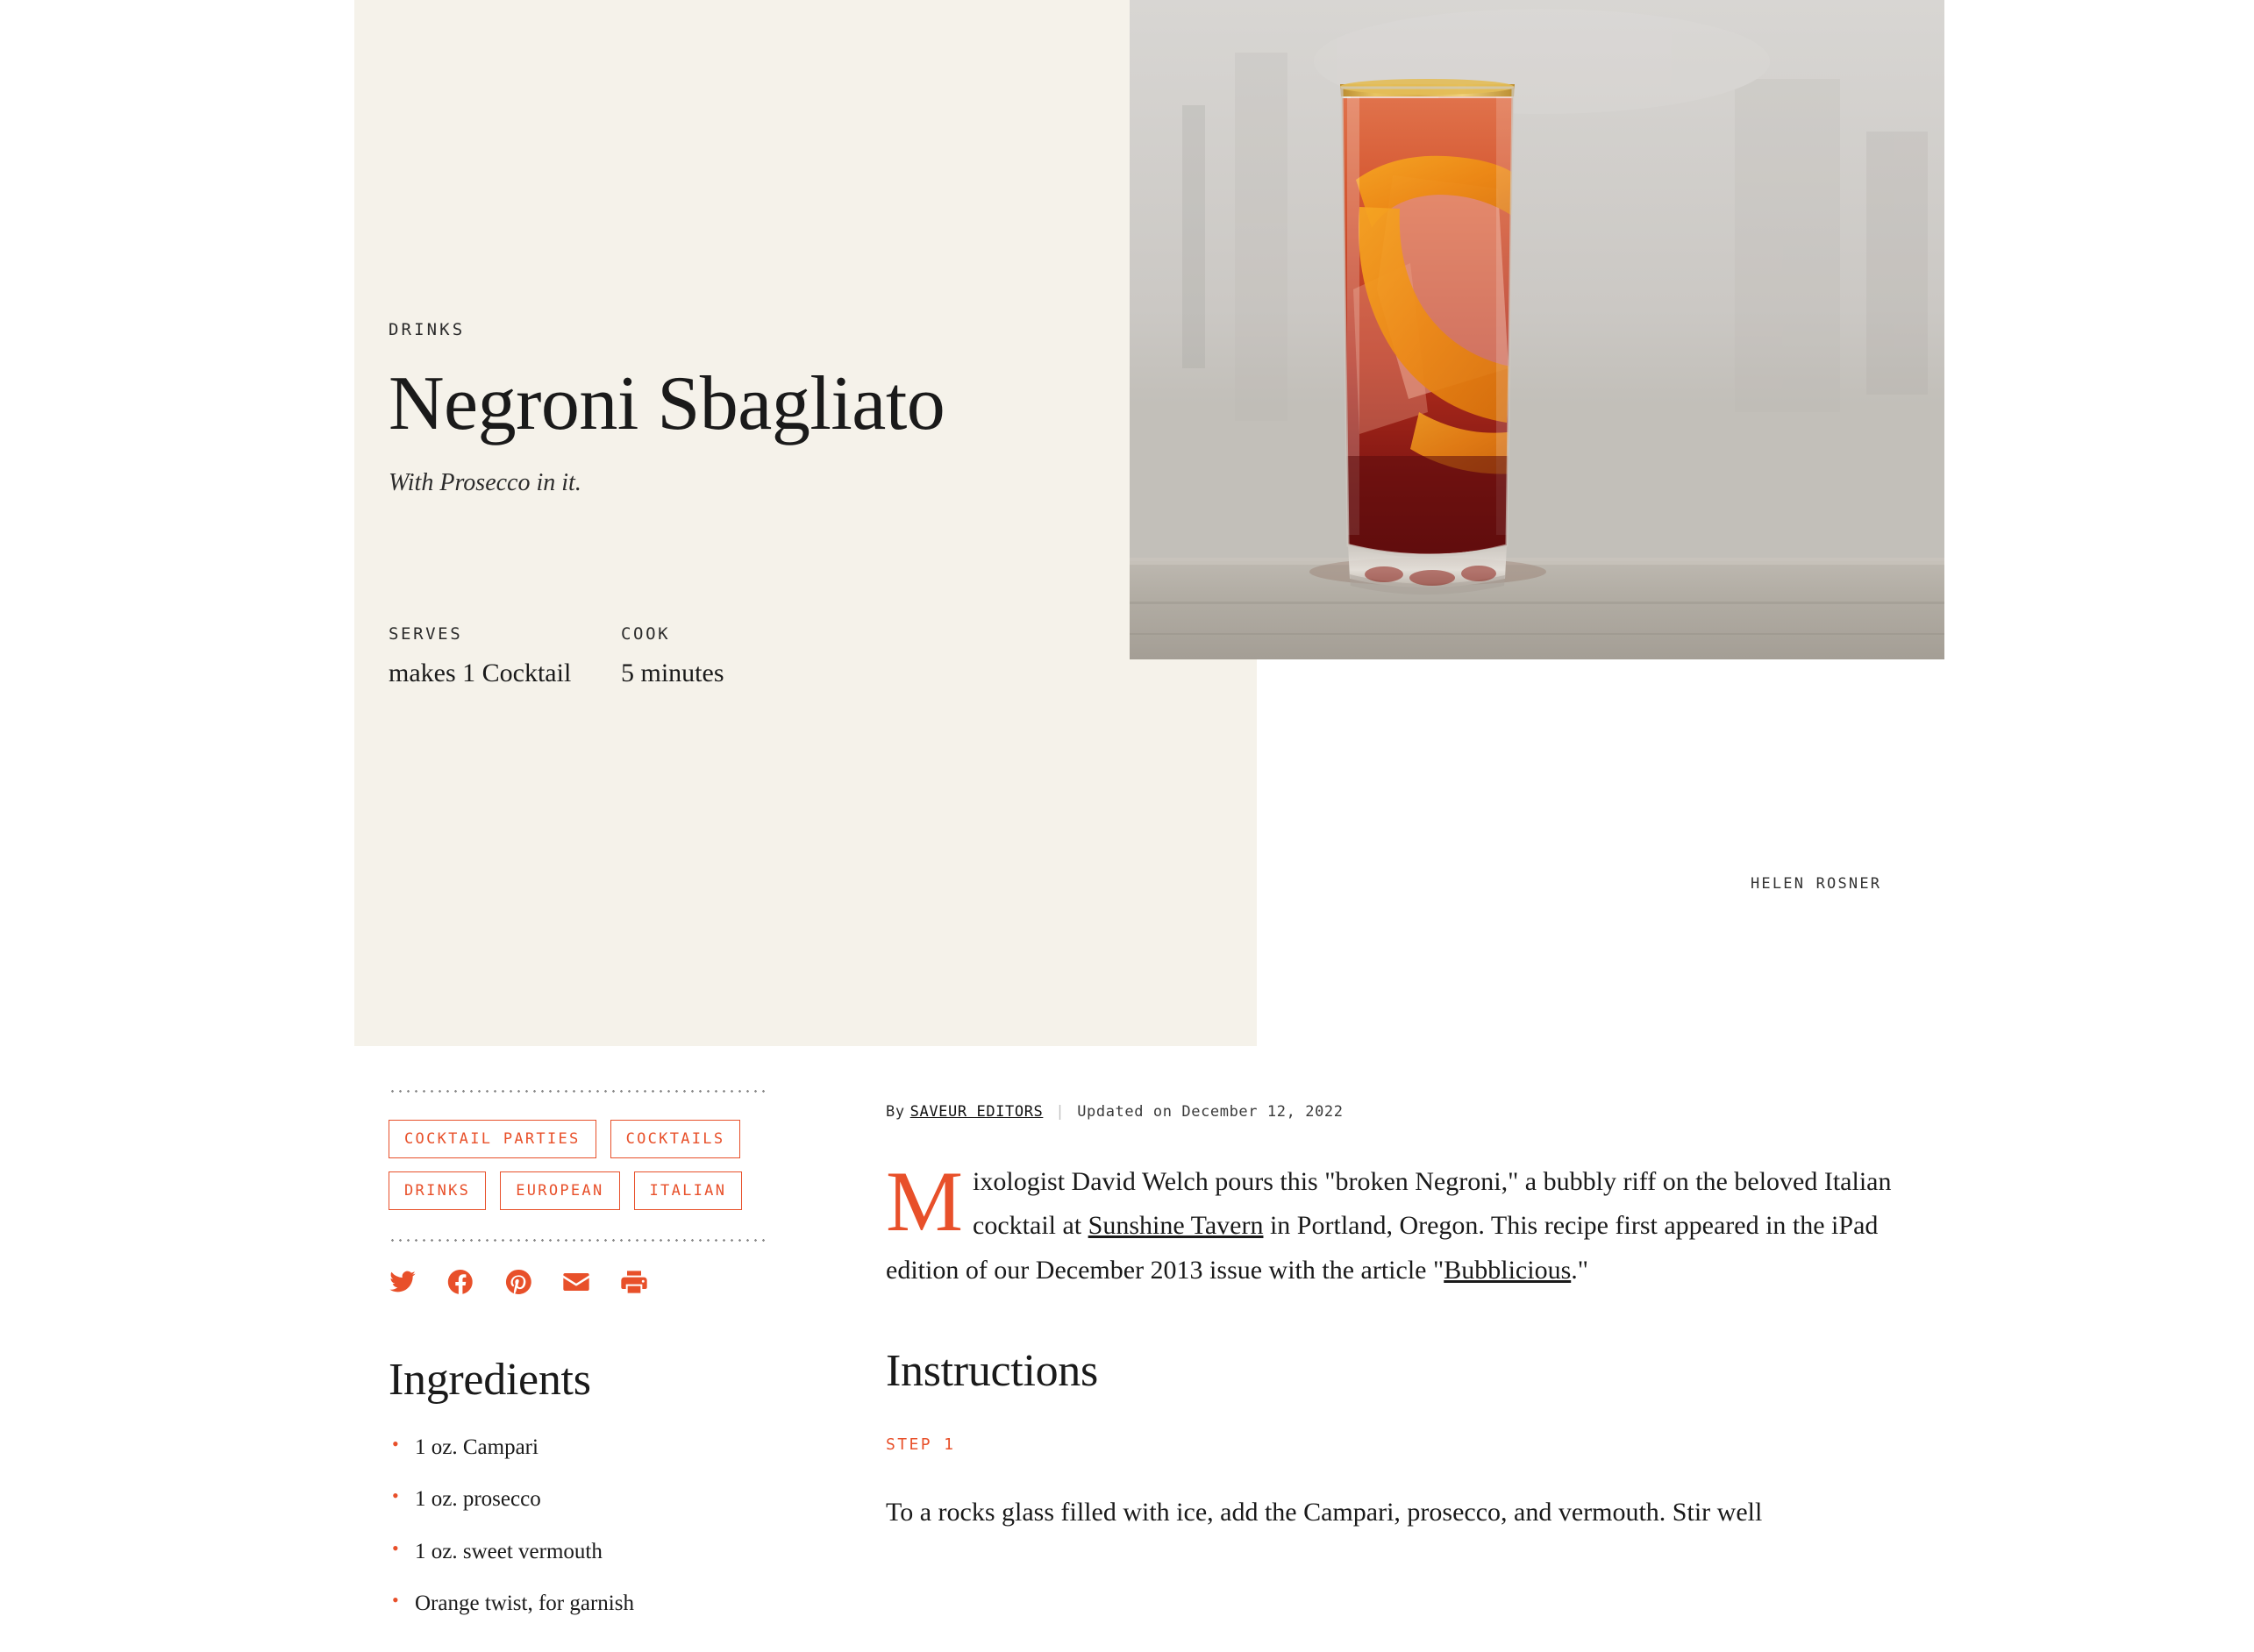  I want to click on byline-updated-date: Updated on December 12, 2022, so click(1210, 1112).